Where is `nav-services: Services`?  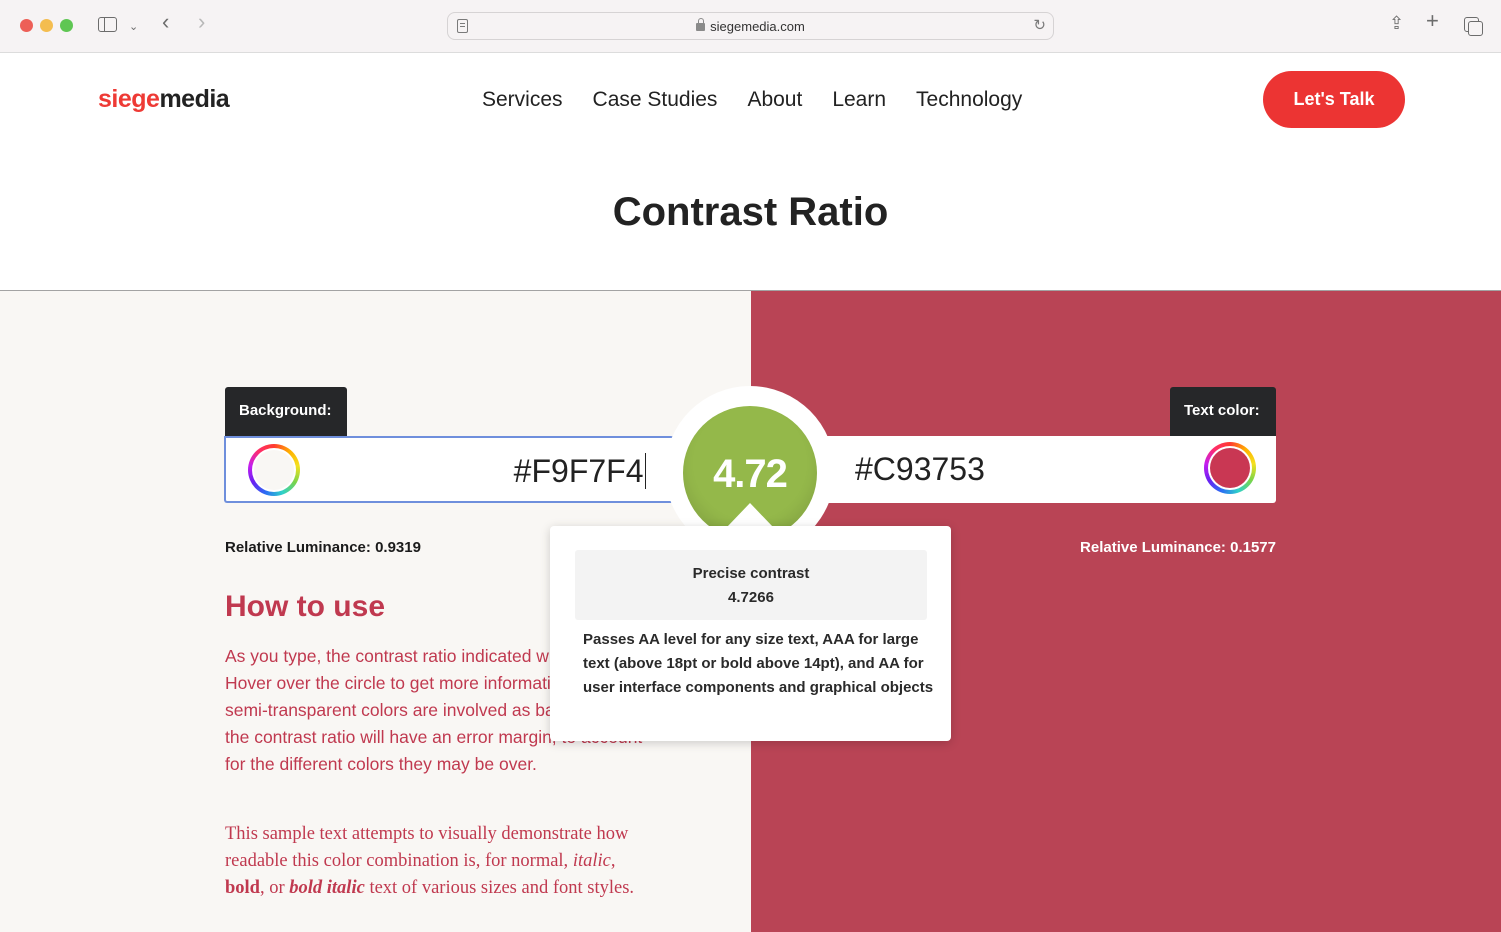
nav-services: Services is located at coordinates (522, 100).